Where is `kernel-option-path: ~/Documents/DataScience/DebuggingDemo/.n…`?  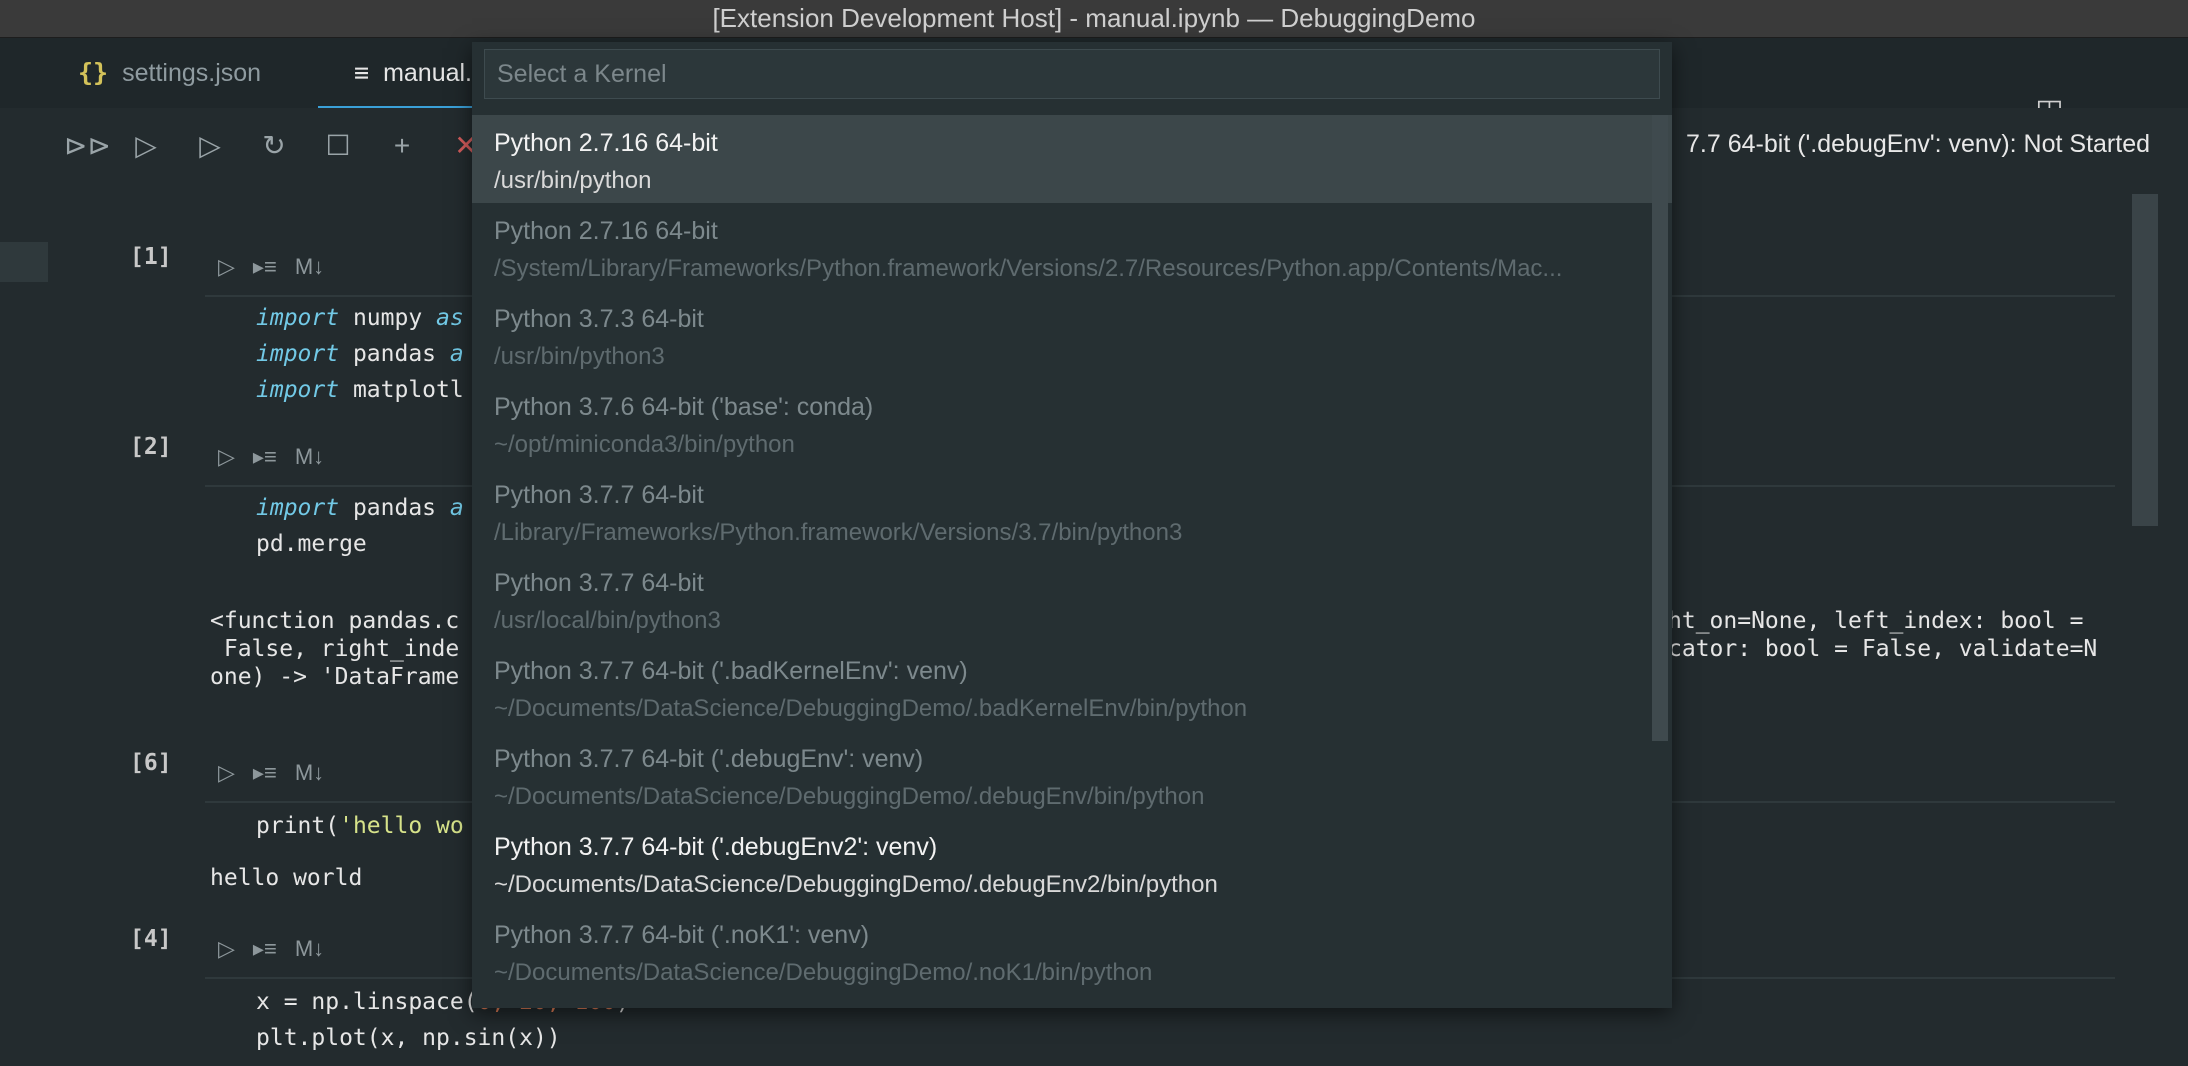 kernel-option-path: ~/Documents/DataScience/DebuggingDemo/.n… is located at coordinates (823, 972).